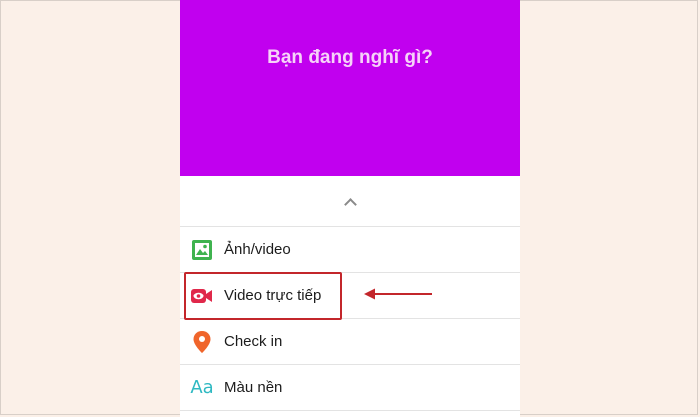 This screenshot has height=417, width=700. What do you see at coordinates (350, 57) in the screenshot?
I see `composer-prompt: Bạn đang nghĩ gì?` at bounding box center [350, 57].